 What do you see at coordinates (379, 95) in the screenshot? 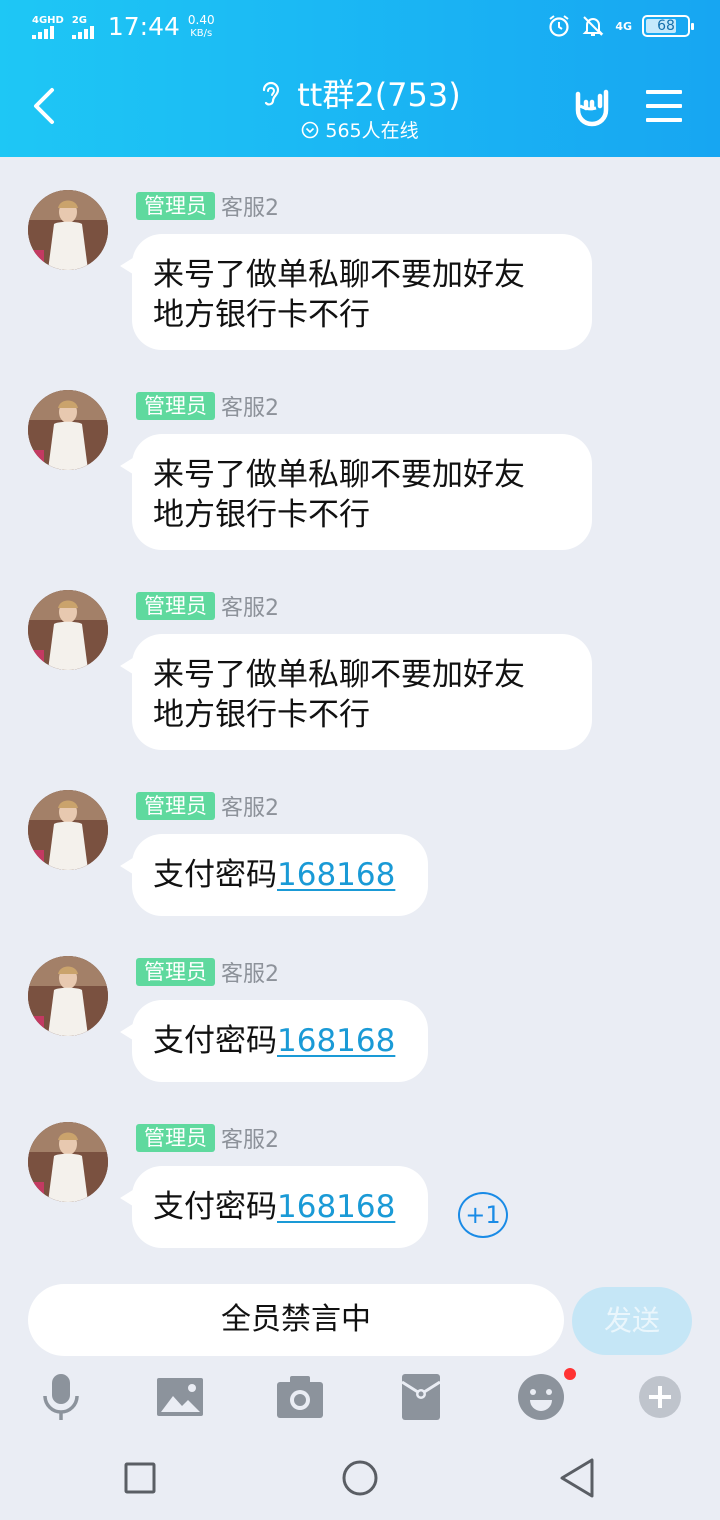
I see `group-title-text: tt群2(753)` at bounding box center [379, 95].